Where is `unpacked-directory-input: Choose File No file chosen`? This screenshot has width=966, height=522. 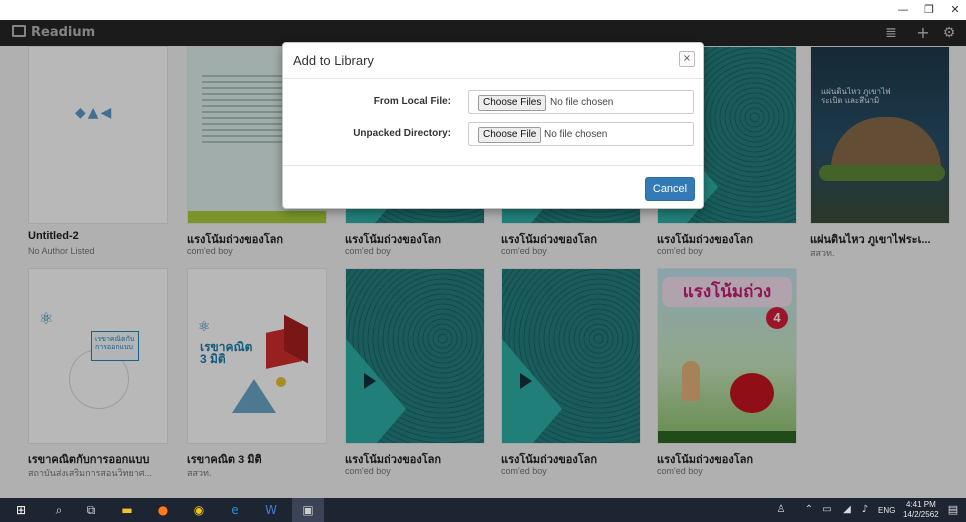
unpacked-directory-input: Choose File No file chosen is located at coordinates (581, 134).